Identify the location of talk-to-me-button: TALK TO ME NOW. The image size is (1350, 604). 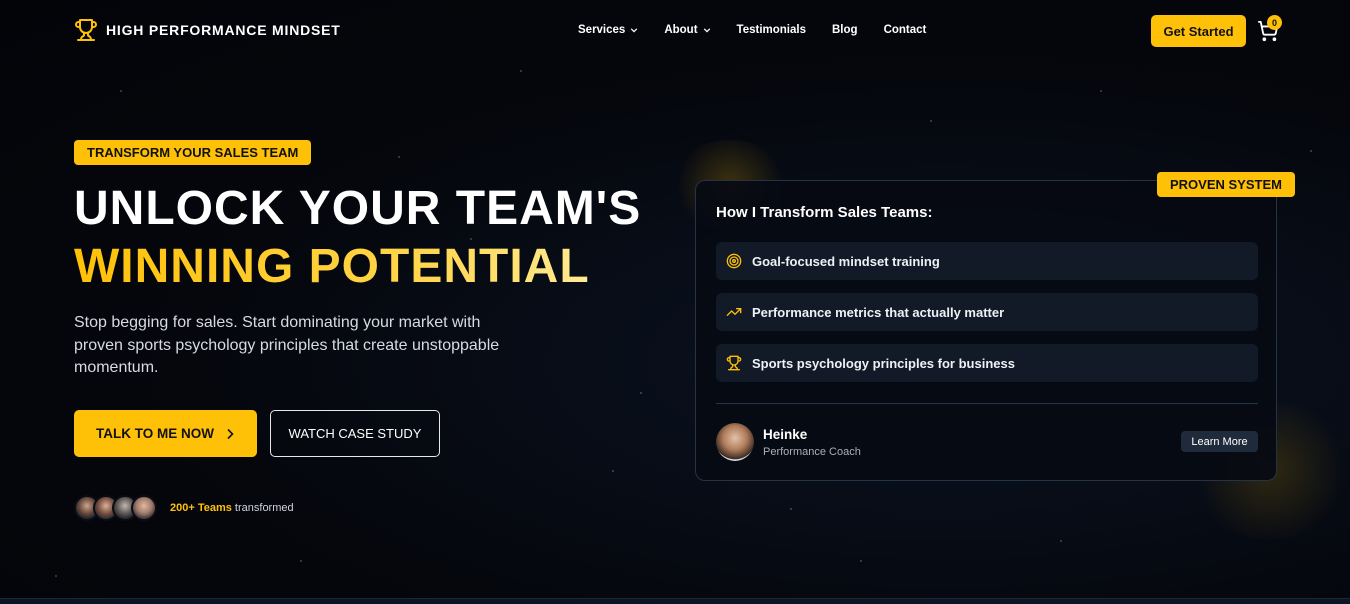
(165, 433).